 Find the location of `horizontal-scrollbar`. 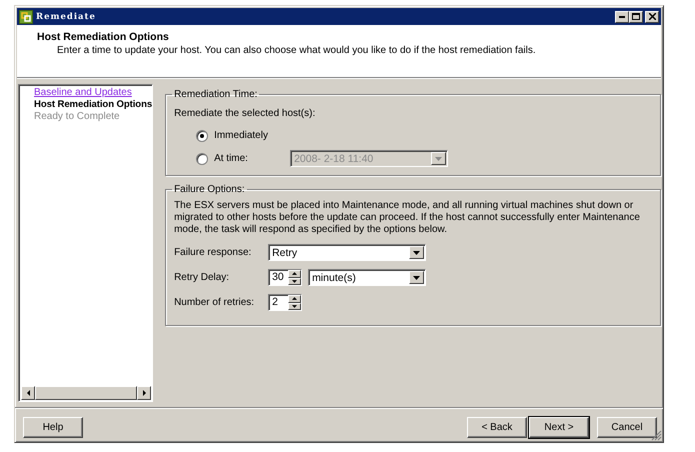

horizontal-scrollbar is located at coordinates (86, 393).